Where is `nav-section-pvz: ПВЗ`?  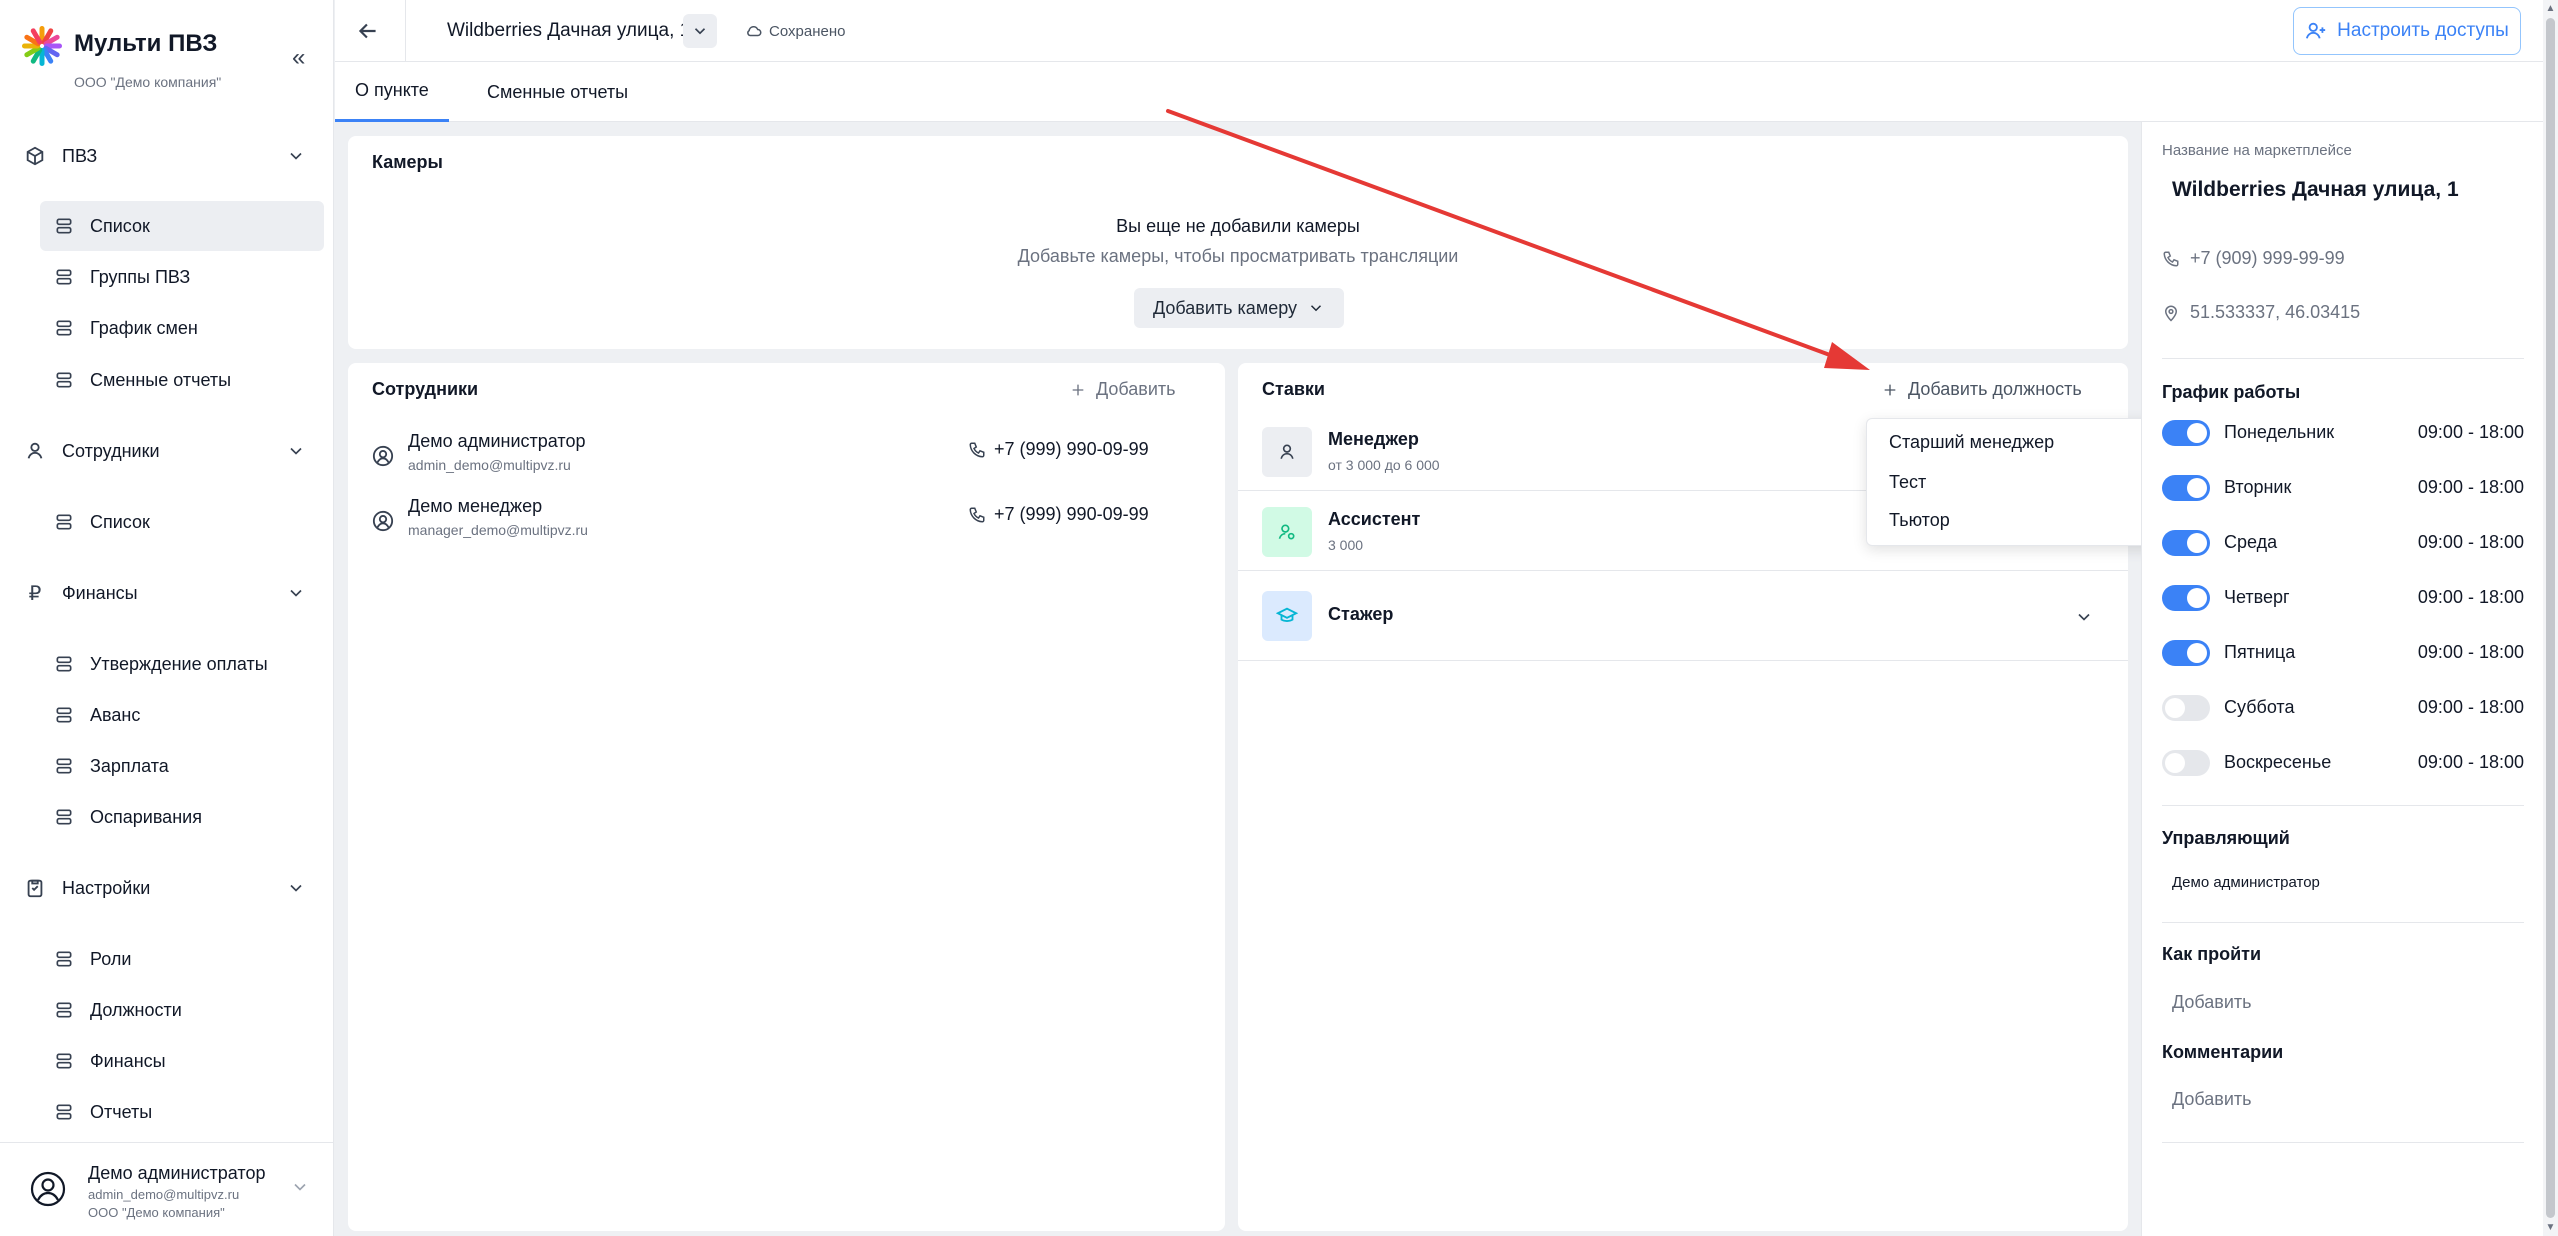 nav-section-pvz: ПВЗ is located at coordinates (174, 156).